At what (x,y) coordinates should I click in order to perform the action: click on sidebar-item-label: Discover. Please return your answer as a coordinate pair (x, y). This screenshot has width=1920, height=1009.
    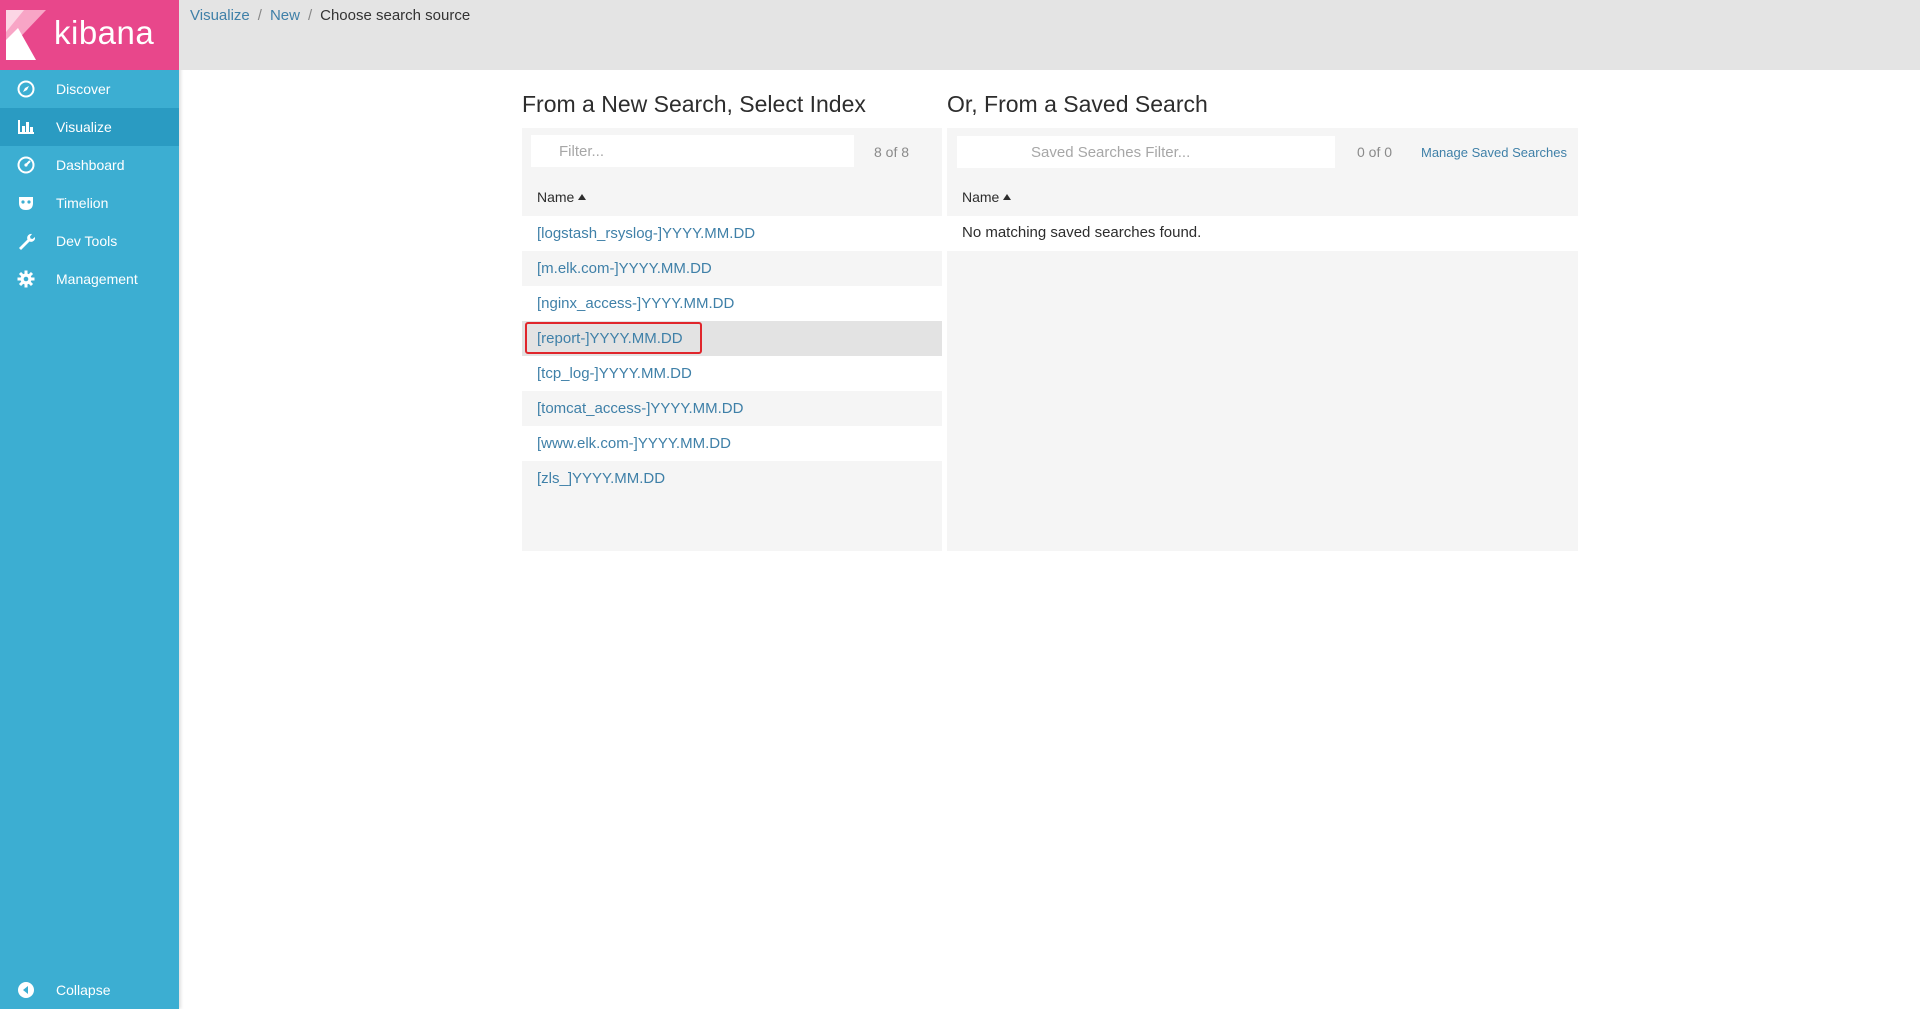
    Looking at the image, I should click on (83, 89).